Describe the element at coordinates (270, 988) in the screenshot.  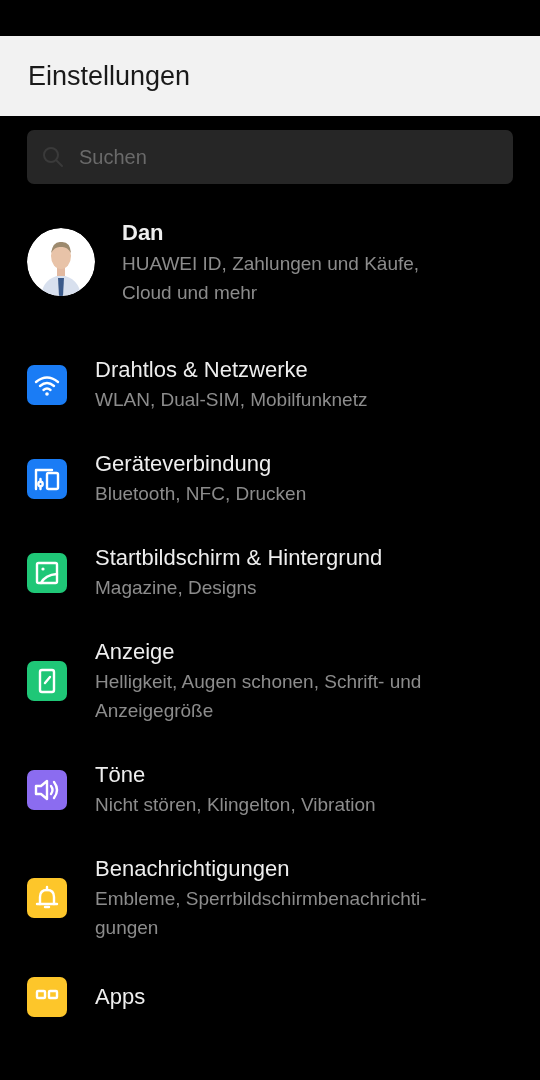
I see `settings-item: Apps` at that location.